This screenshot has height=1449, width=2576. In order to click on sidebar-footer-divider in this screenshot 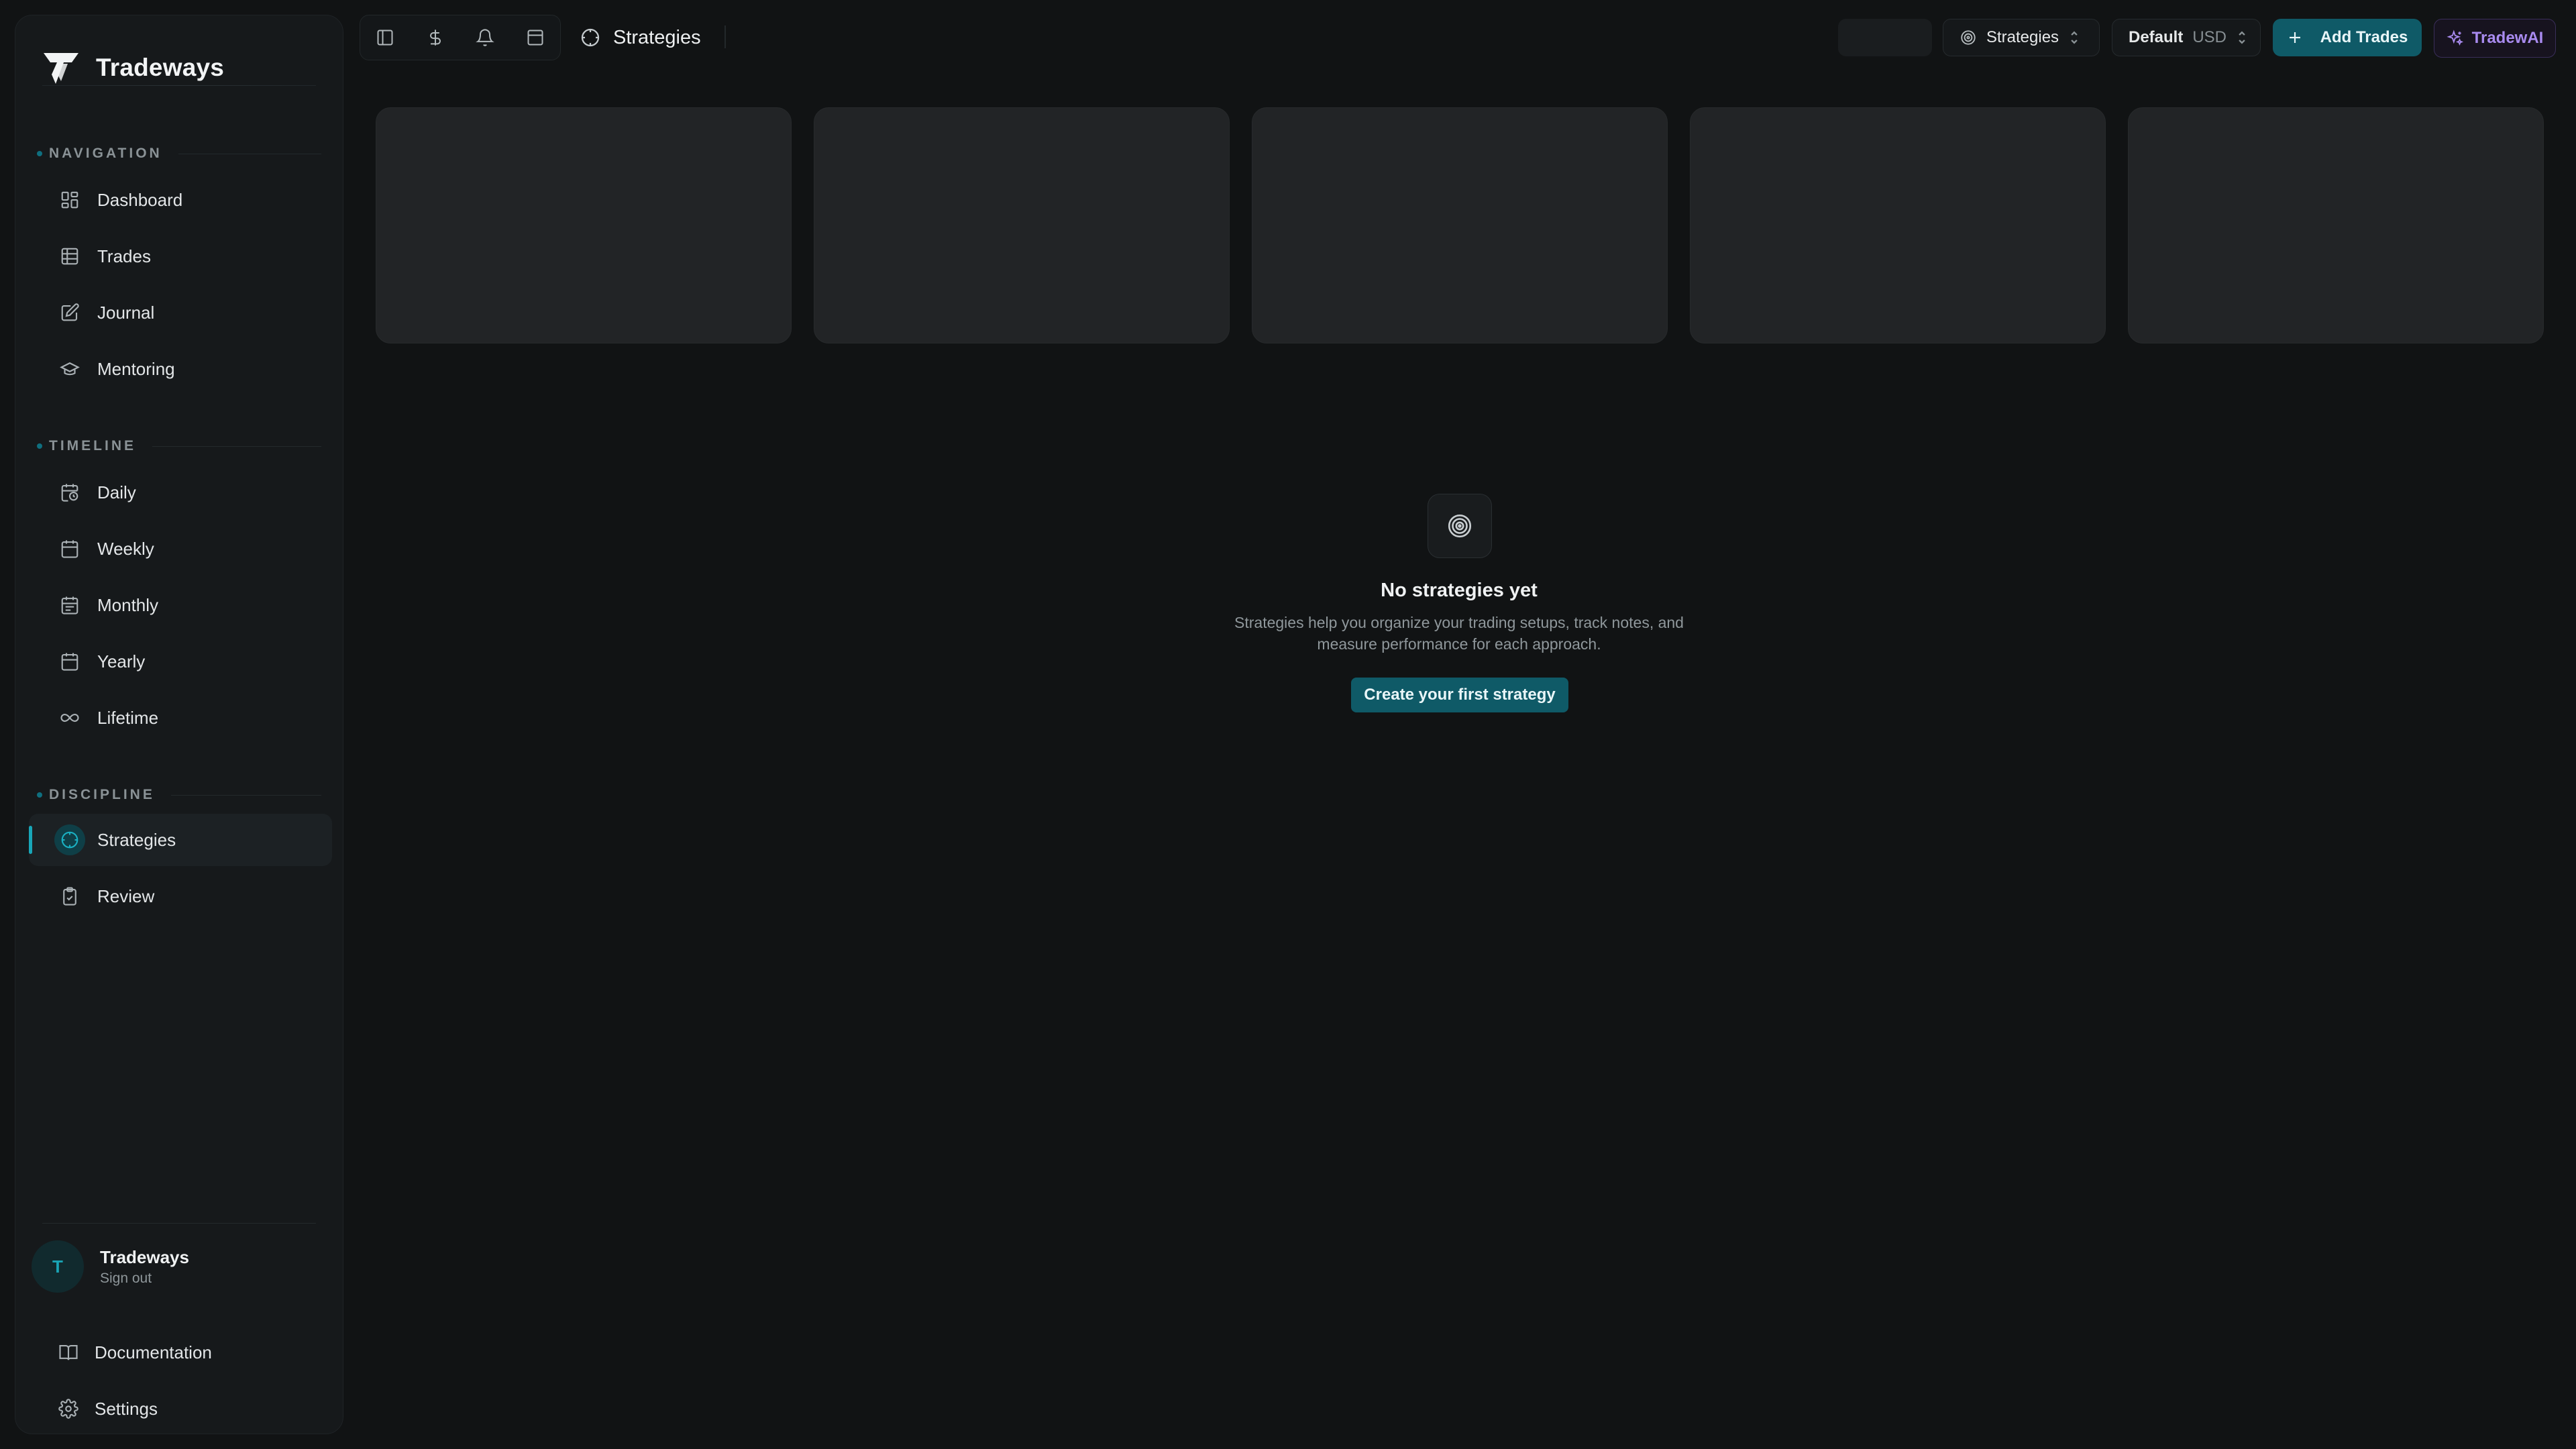, I will do `click(179, 1223)`.